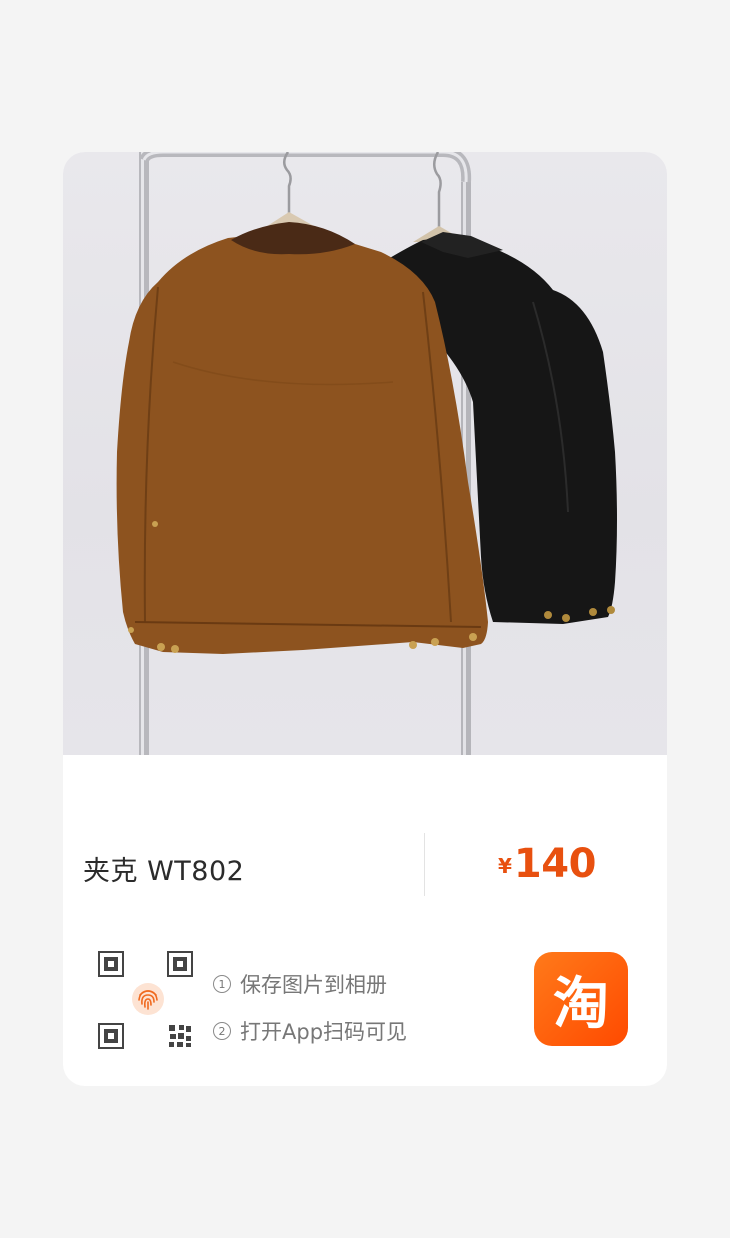  What do you see at coordinates (505, 866) in the screenshot?
I see `currency-symbol: ¥` at bounding box center [505, 866].